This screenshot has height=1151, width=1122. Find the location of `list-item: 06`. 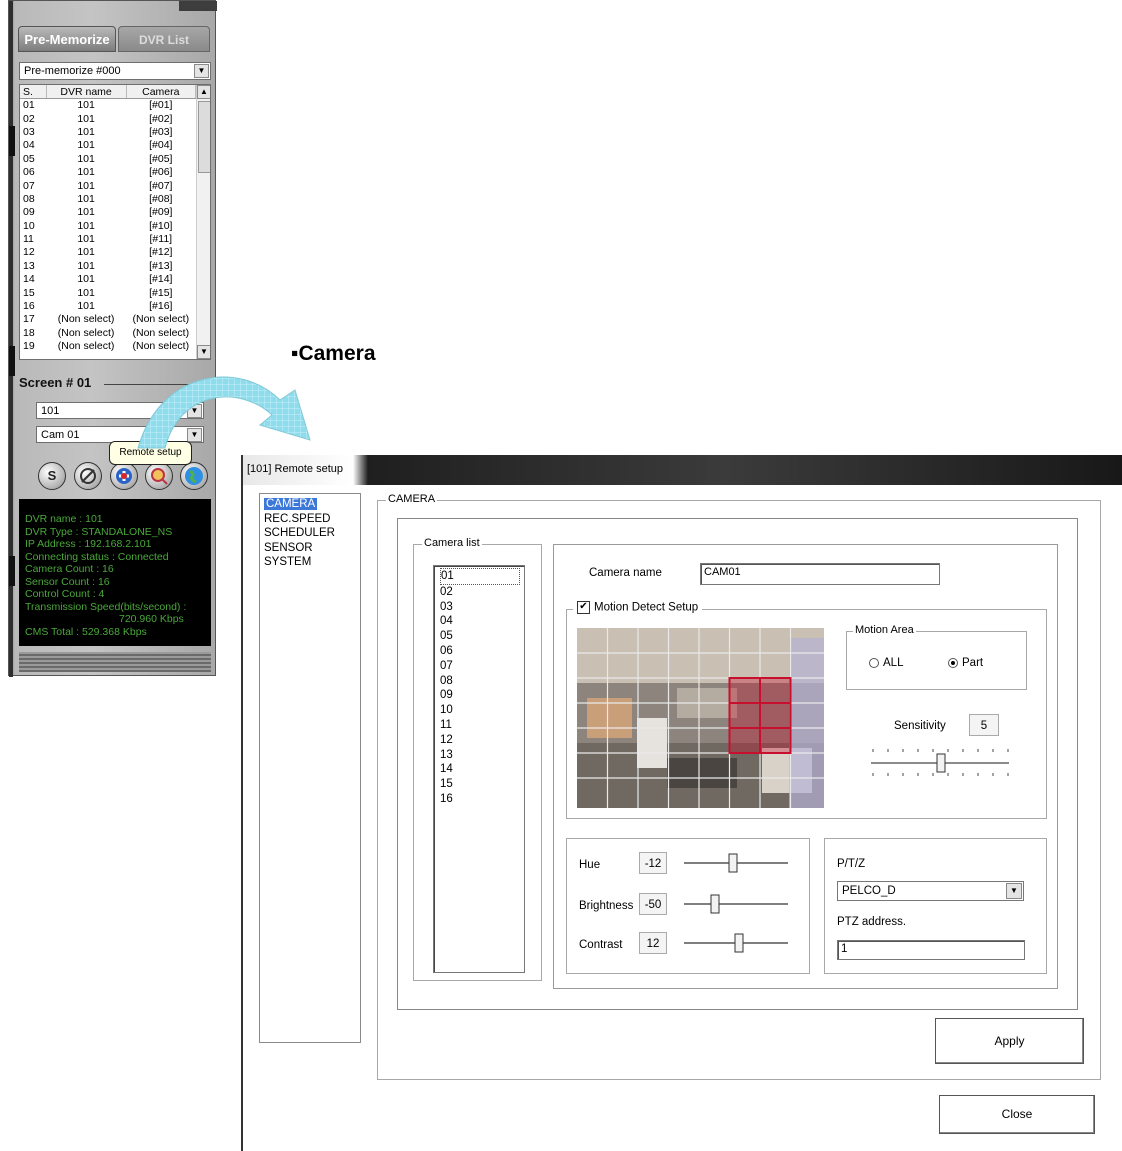

list-item: 06 is located at coordinates (482, 651).